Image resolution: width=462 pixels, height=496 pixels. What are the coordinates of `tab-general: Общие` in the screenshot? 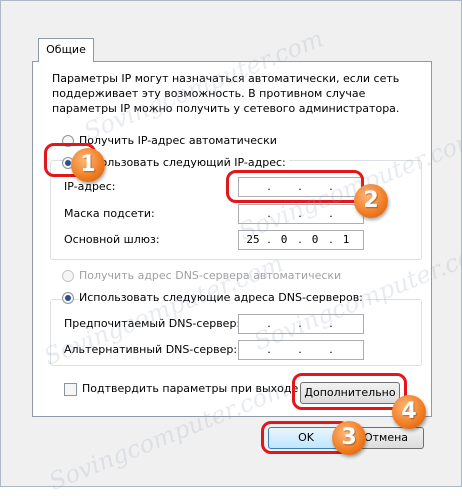 It's located at (66, 50).